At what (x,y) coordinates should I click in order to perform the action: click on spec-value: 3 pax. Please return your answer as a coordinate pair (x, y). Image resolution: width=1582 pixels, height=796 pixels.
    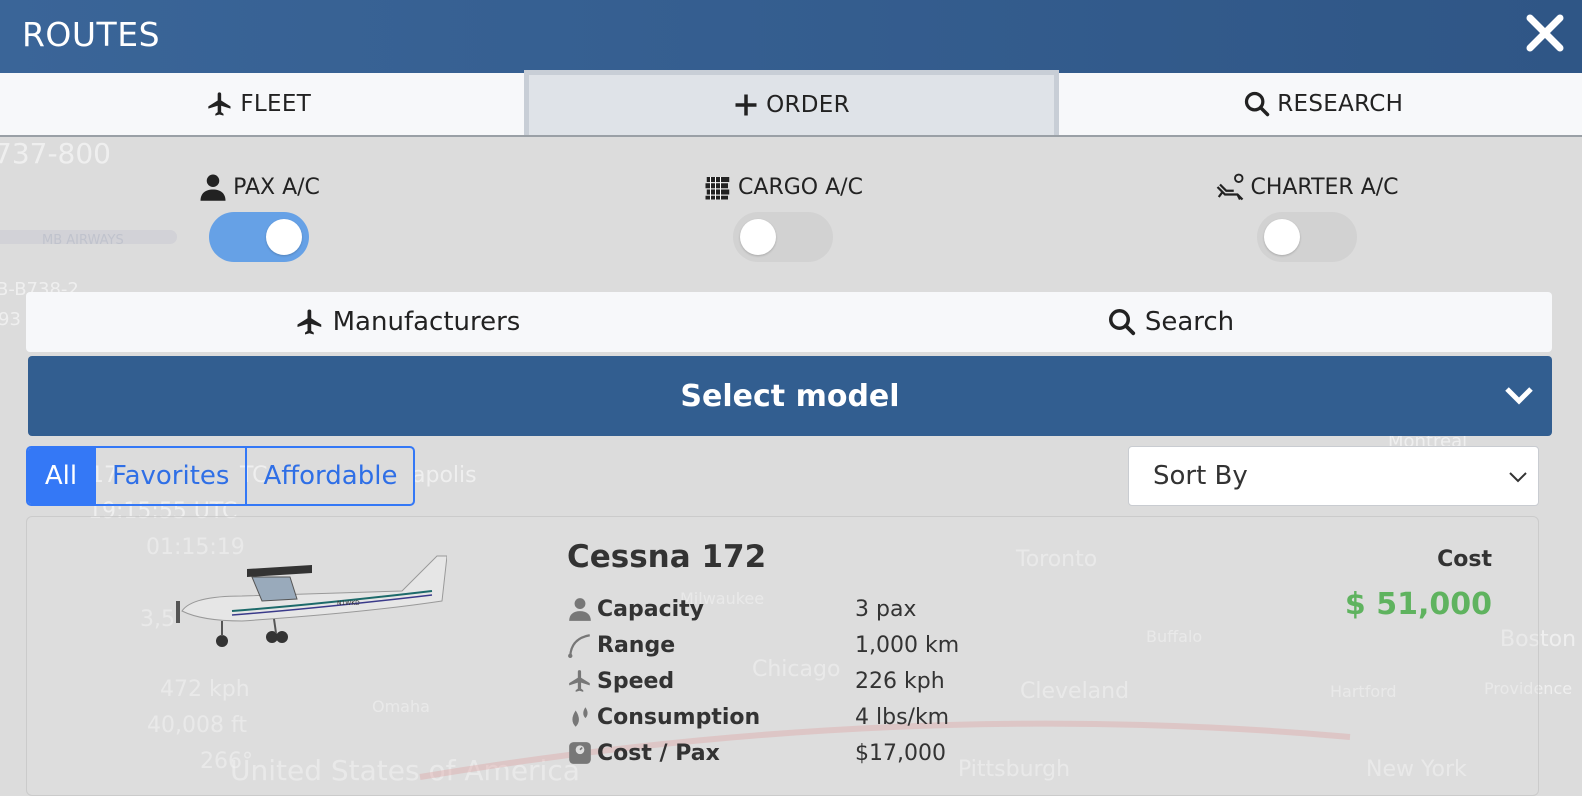
    Looking at the image, I should click on (886, 609).